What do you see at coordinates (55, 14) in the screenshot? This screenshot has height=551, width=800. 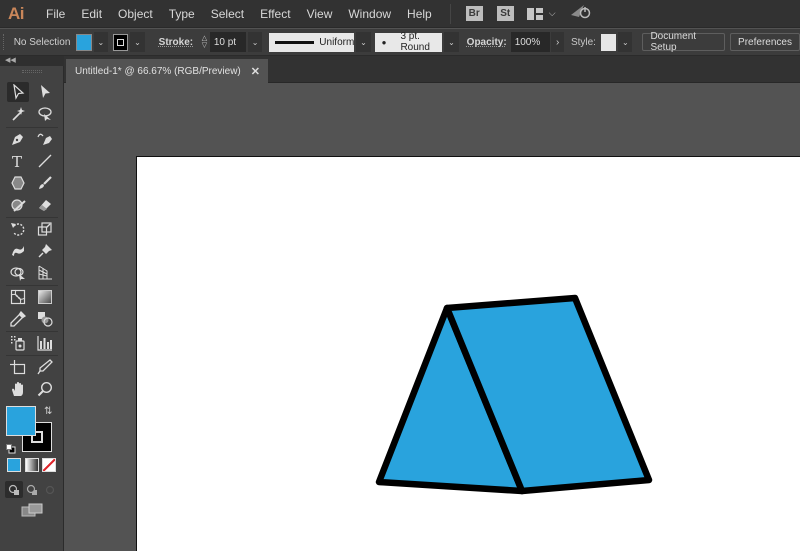 I see `menu-file: File` at bounding box center [55, 14].